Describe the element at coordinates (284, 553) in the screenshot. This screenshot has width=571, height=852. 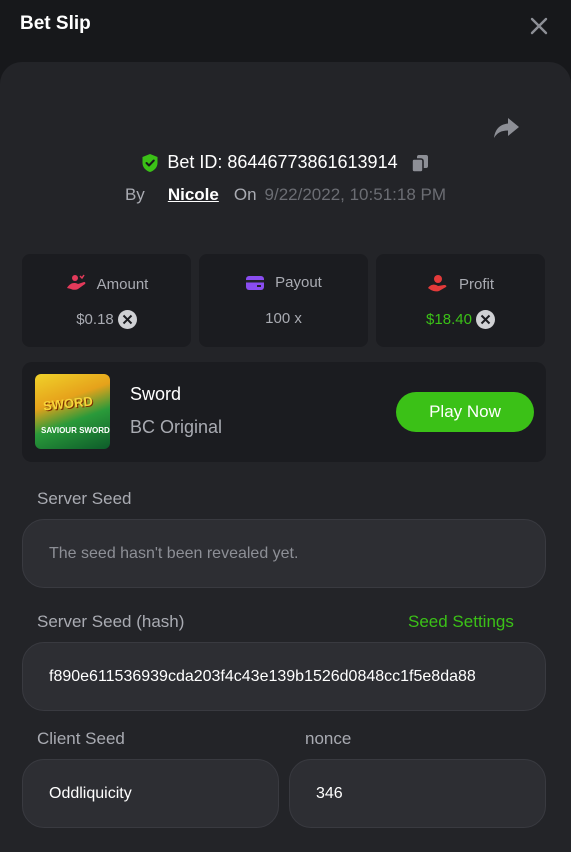
I see `server-seed-field: The seed hasn't been revealed yet.` at that location.